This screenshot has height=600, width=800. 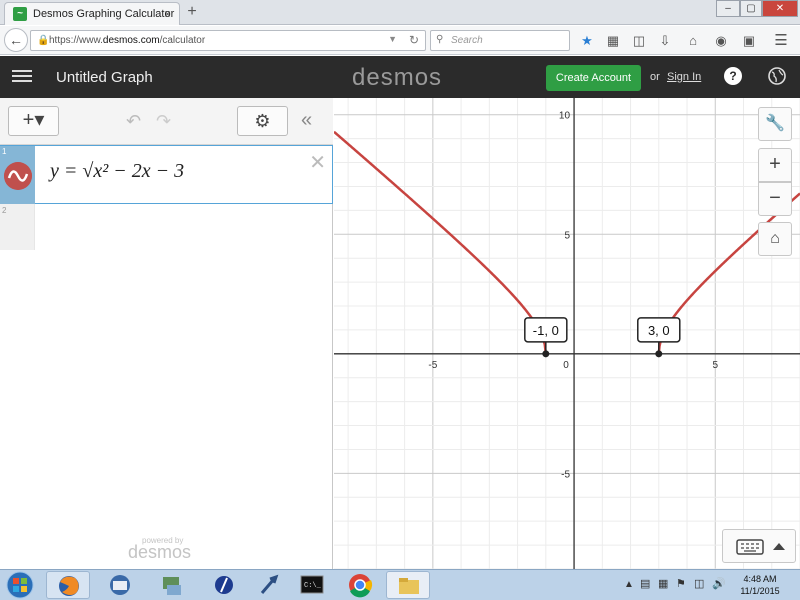 What do you see at coordinates (268, 585) in the screenshot?
I see `tools-taskbar-icon` at bounding box center [268, 585].